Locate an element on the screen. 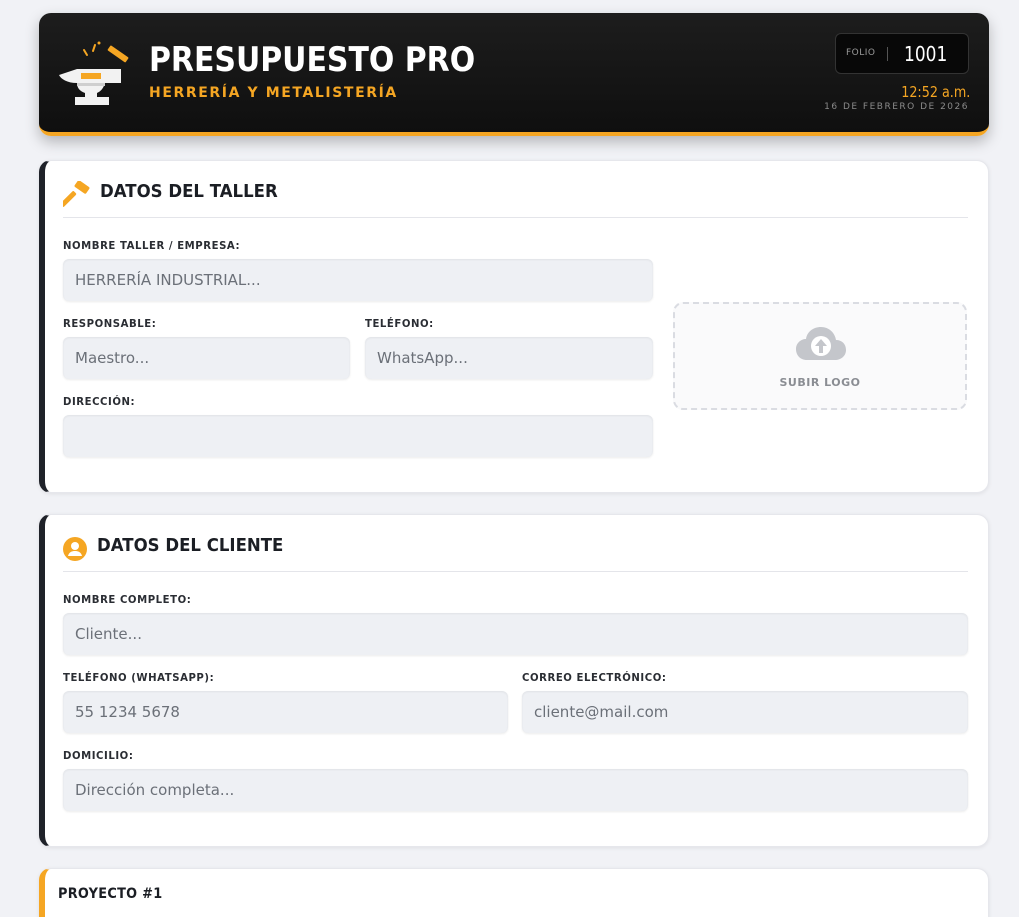 The width and height of the screenshot is (1019, 917). app-subtitle: HERRERÍA Y METALISTERÍA is located at coordinates (273, 93).